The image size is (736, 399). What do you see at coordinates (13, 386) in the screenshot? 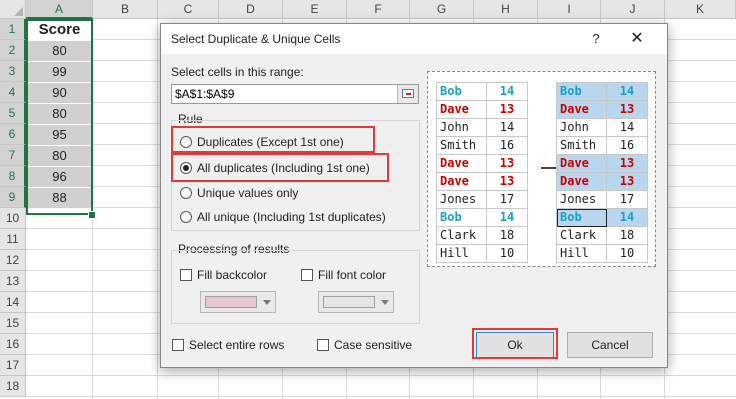
I see `row-header-18: 18` at bounding box center [13, 386].